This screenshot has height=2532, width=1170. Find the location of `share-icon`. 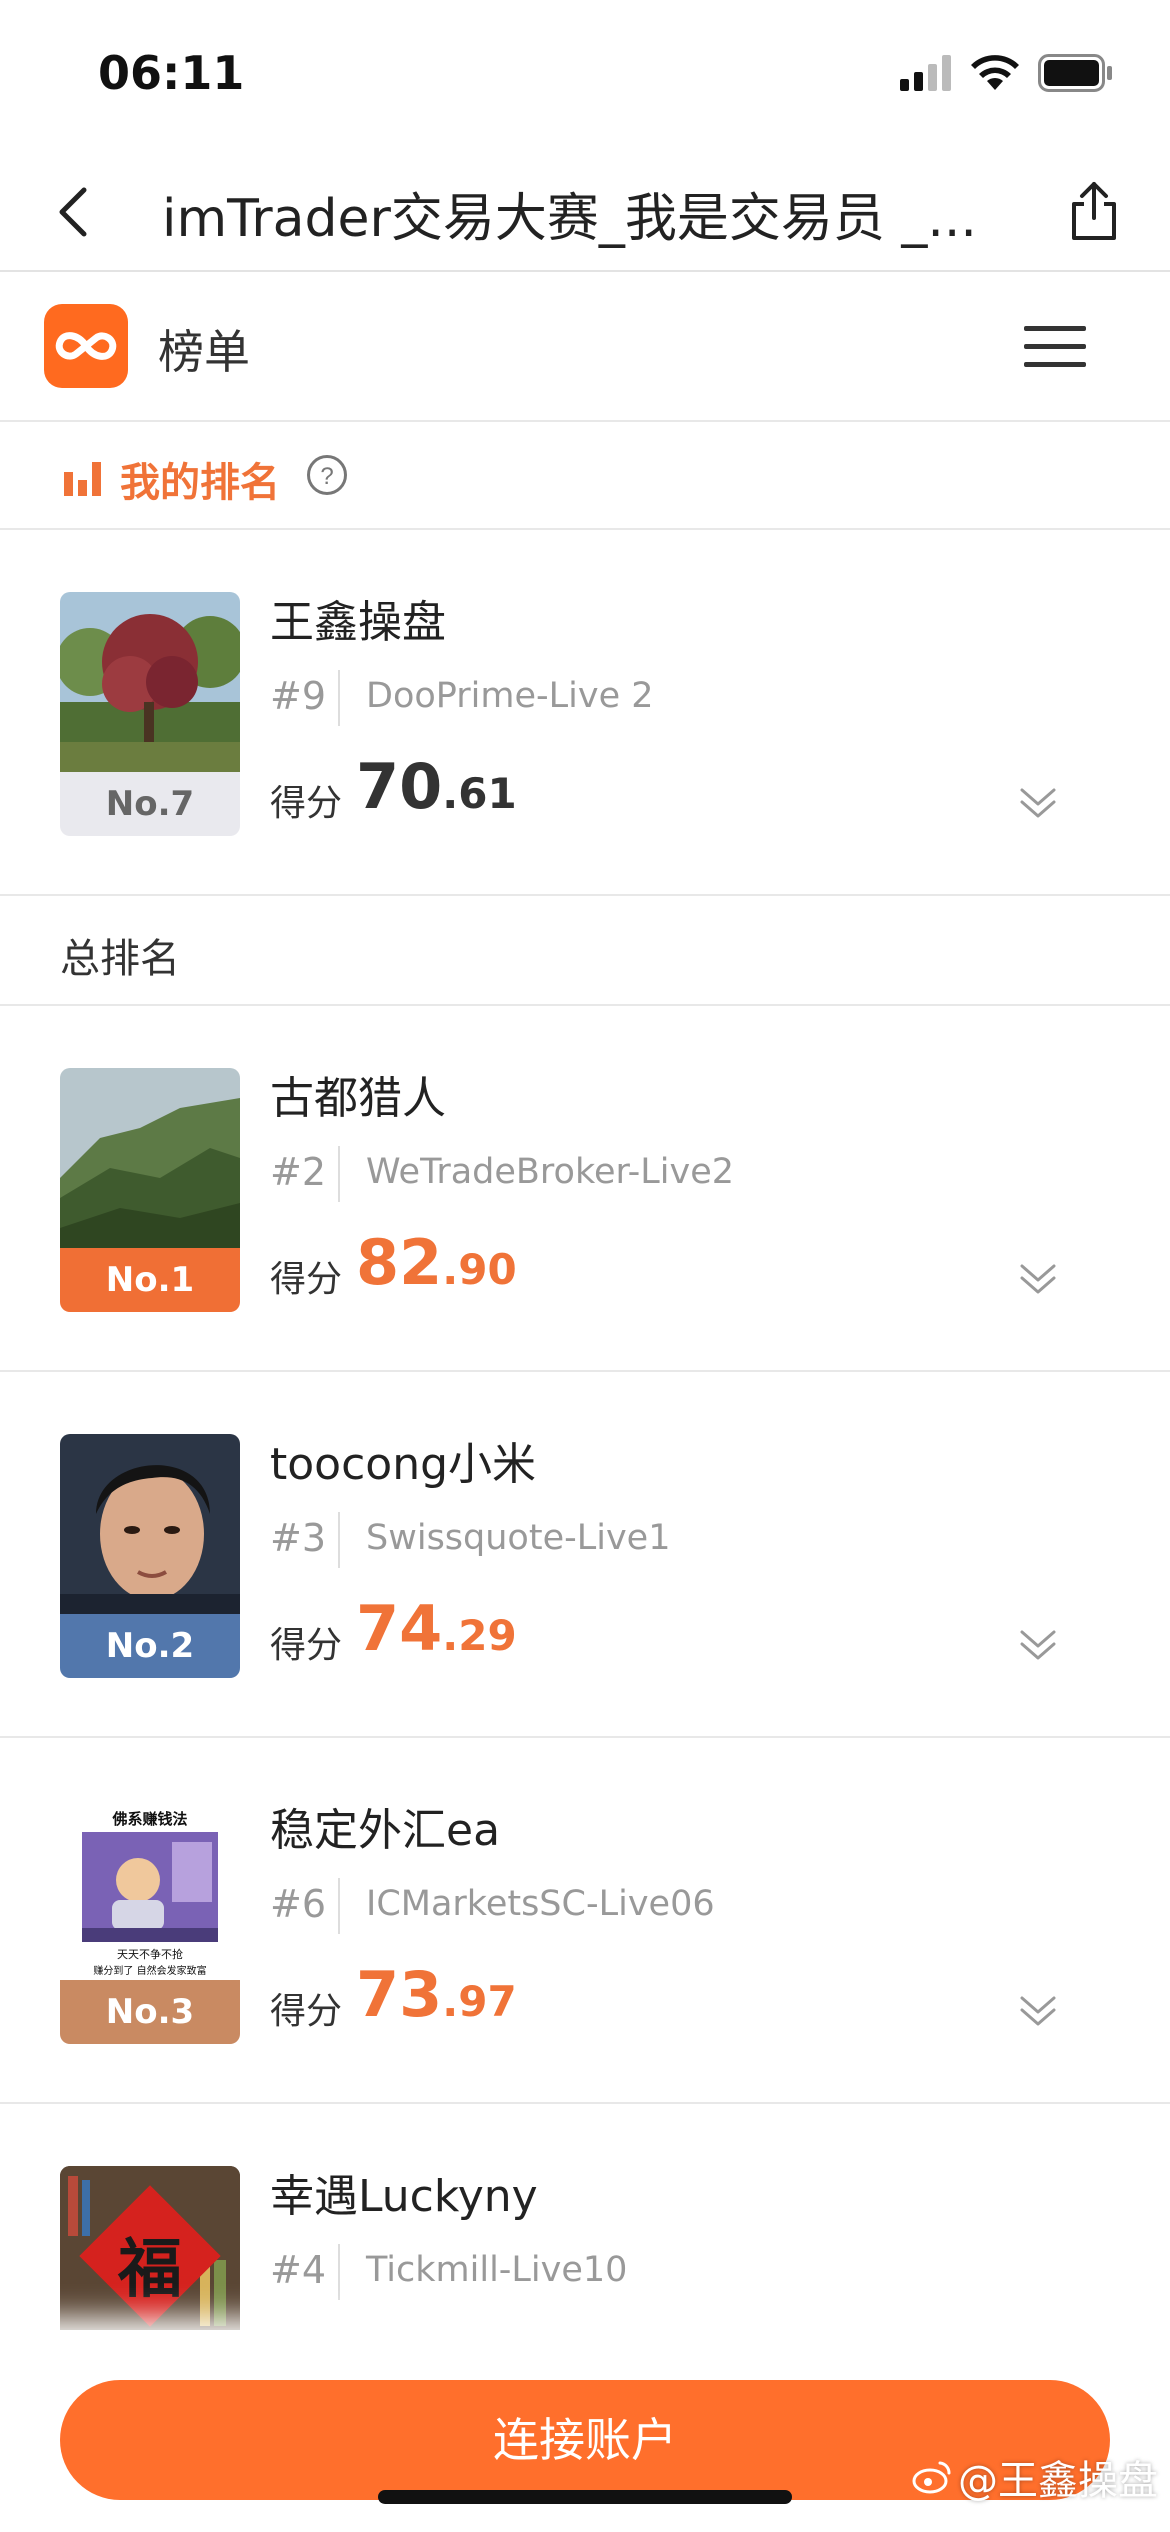

share-icon is located at coordinates (1094, 210).